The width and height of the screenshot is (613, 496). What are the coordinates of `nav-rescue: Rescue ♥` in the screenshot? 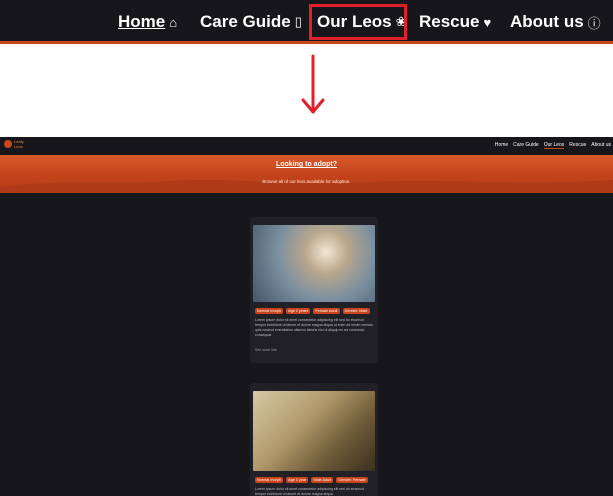 It's located at (455, 22).